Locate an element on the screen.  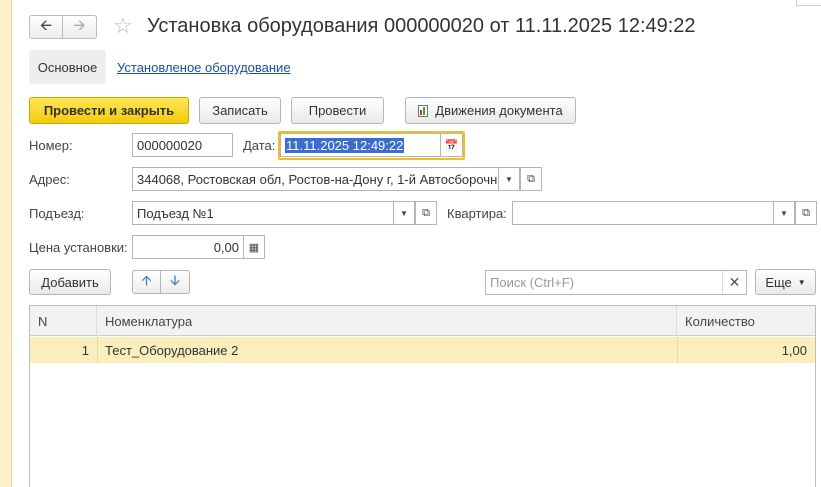
clear-search-icon: ✕ is located at coordinates (734, 282).